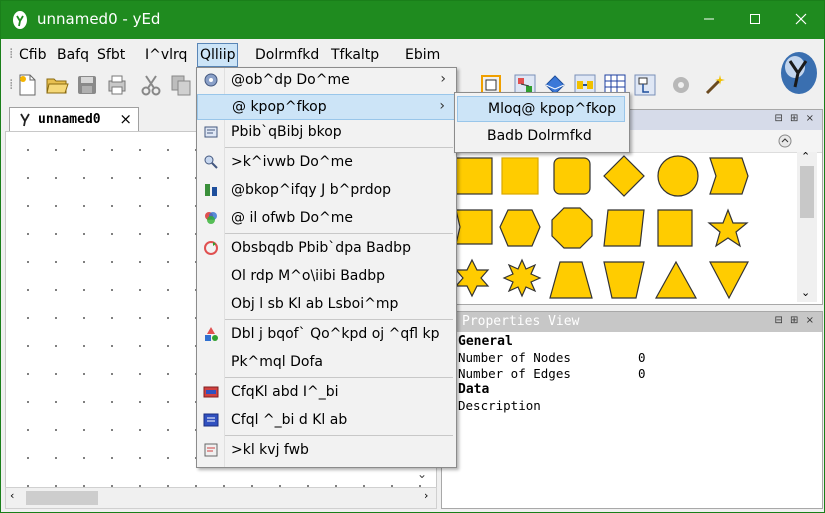 The image size is (825, 513). What do you see at coordinates (181, 85) in the screenshot?
I see `copy-icon` at bounding box center [181, 85].